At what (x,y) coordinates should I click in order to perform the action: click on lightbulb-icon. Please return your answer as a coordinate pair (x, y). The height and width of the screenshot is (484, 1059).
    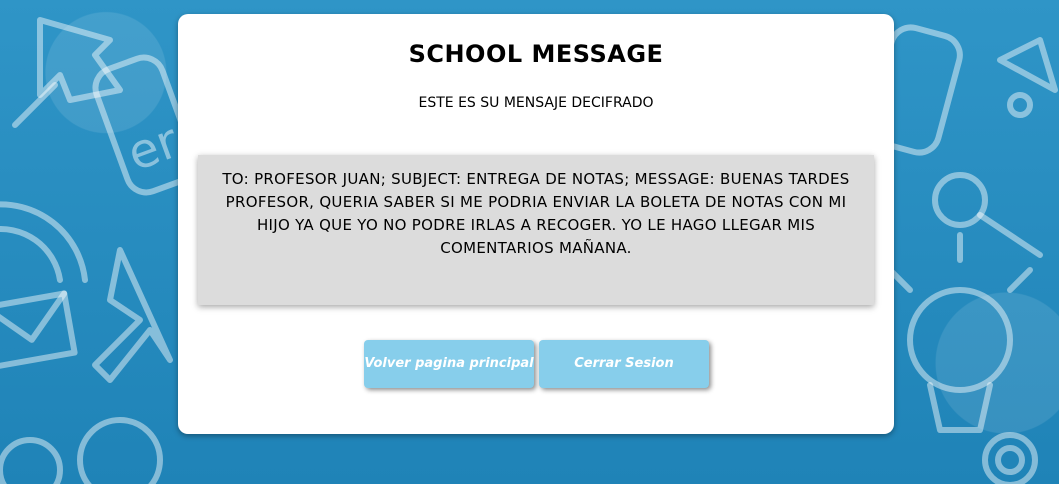
    Looking at the image, I should click on (960, 332).